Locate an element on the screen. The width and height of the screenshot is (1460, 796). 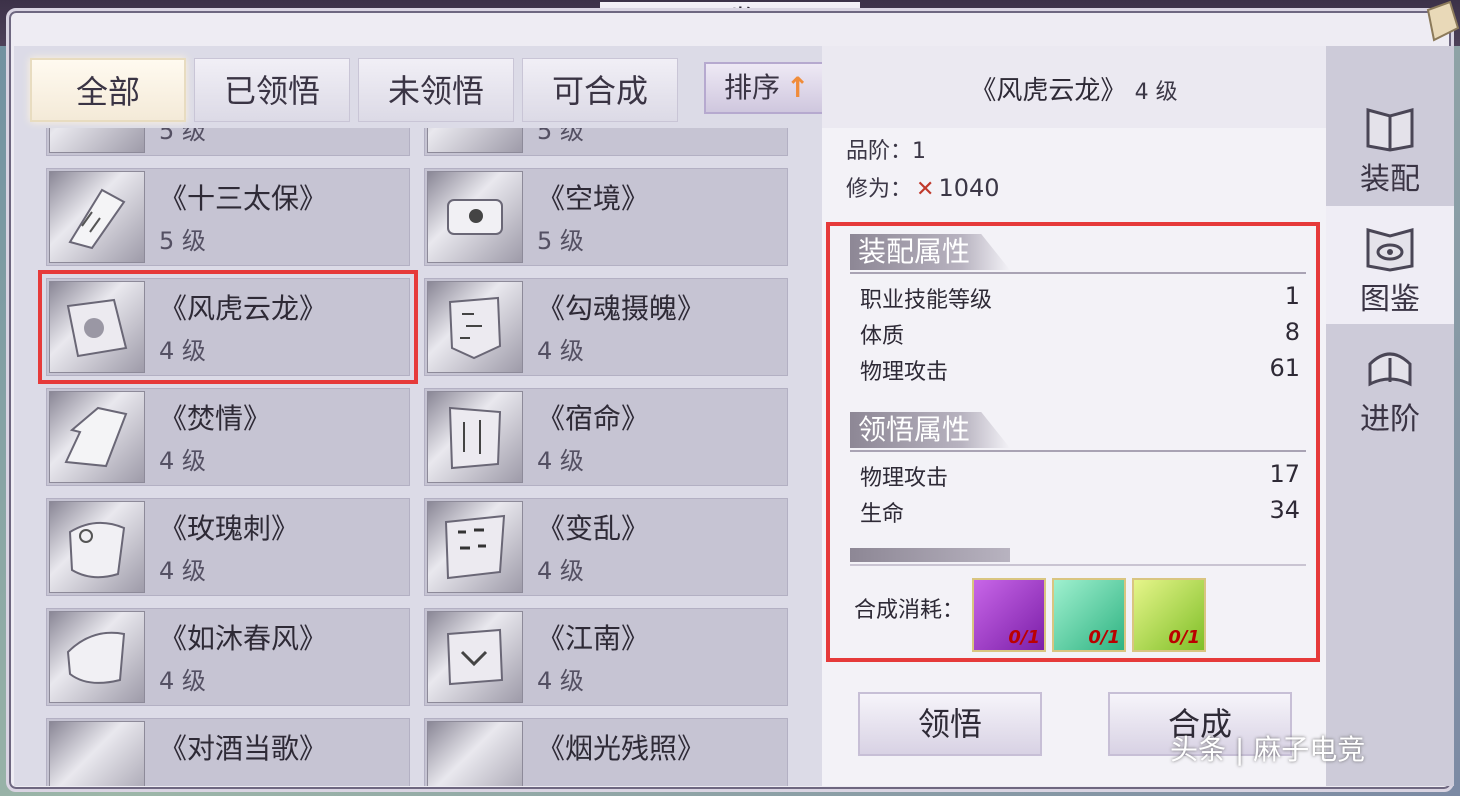
tab-comprehended: 已领悟 is located at coordinates (272, 90).